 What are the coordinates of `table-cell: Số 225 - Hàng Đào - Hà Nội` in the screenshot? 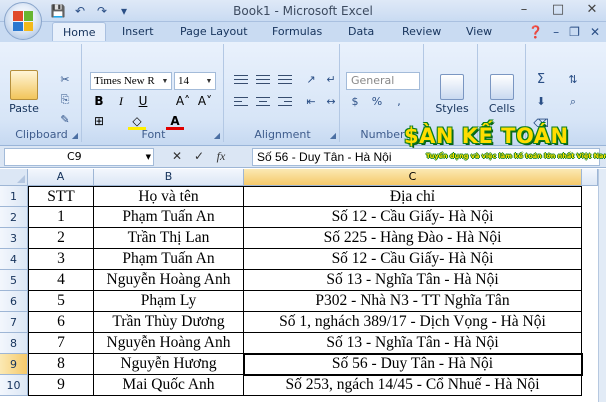 It's located at (413, 238).